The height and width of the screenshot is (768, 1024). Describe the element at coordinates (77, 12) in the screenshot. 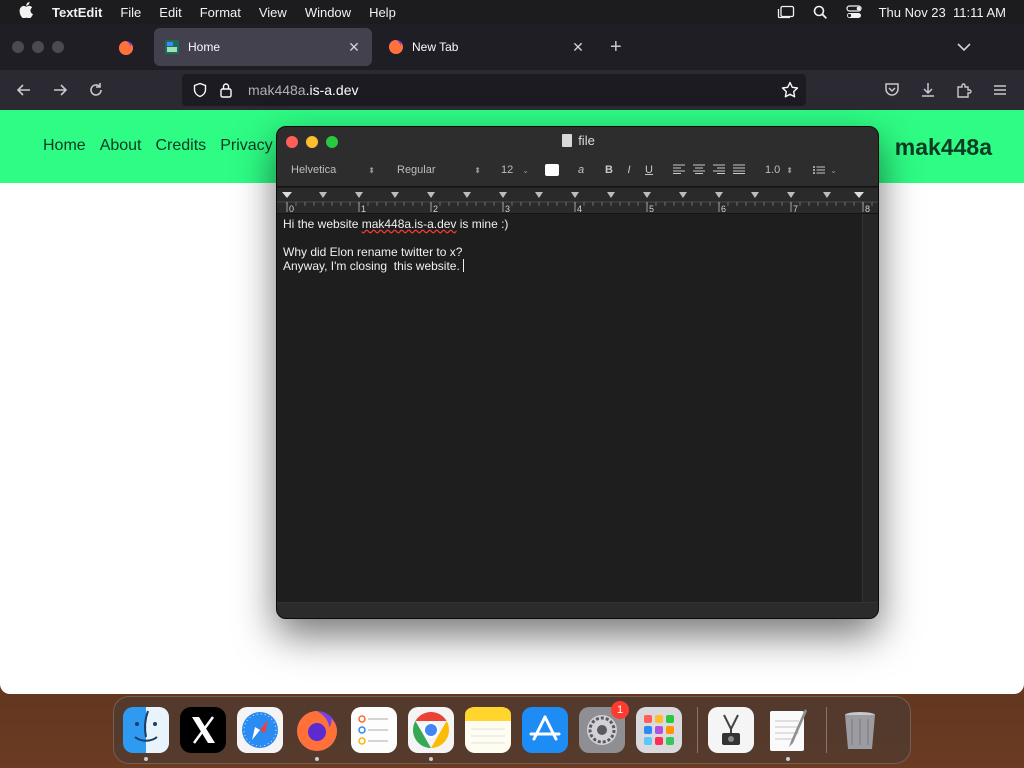

I see `menu-app-name: TextEdit` at that location.